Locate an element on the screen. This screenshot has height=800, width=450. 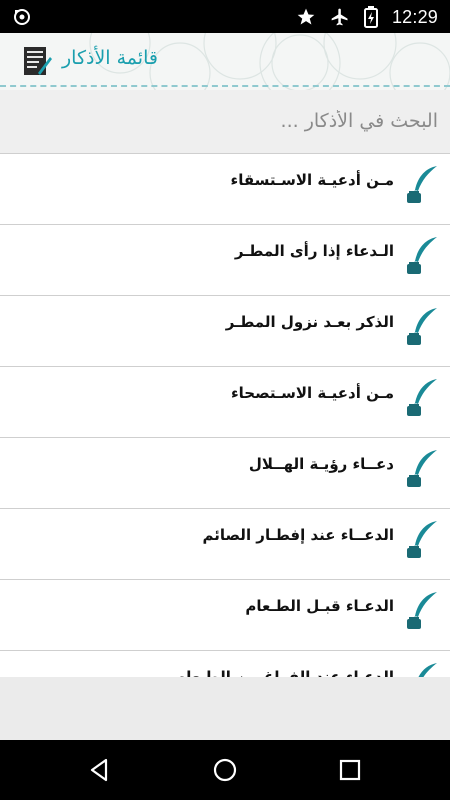
list-item: دعــاء رؤيـة الهــلال is located at coordinates (225, 473).